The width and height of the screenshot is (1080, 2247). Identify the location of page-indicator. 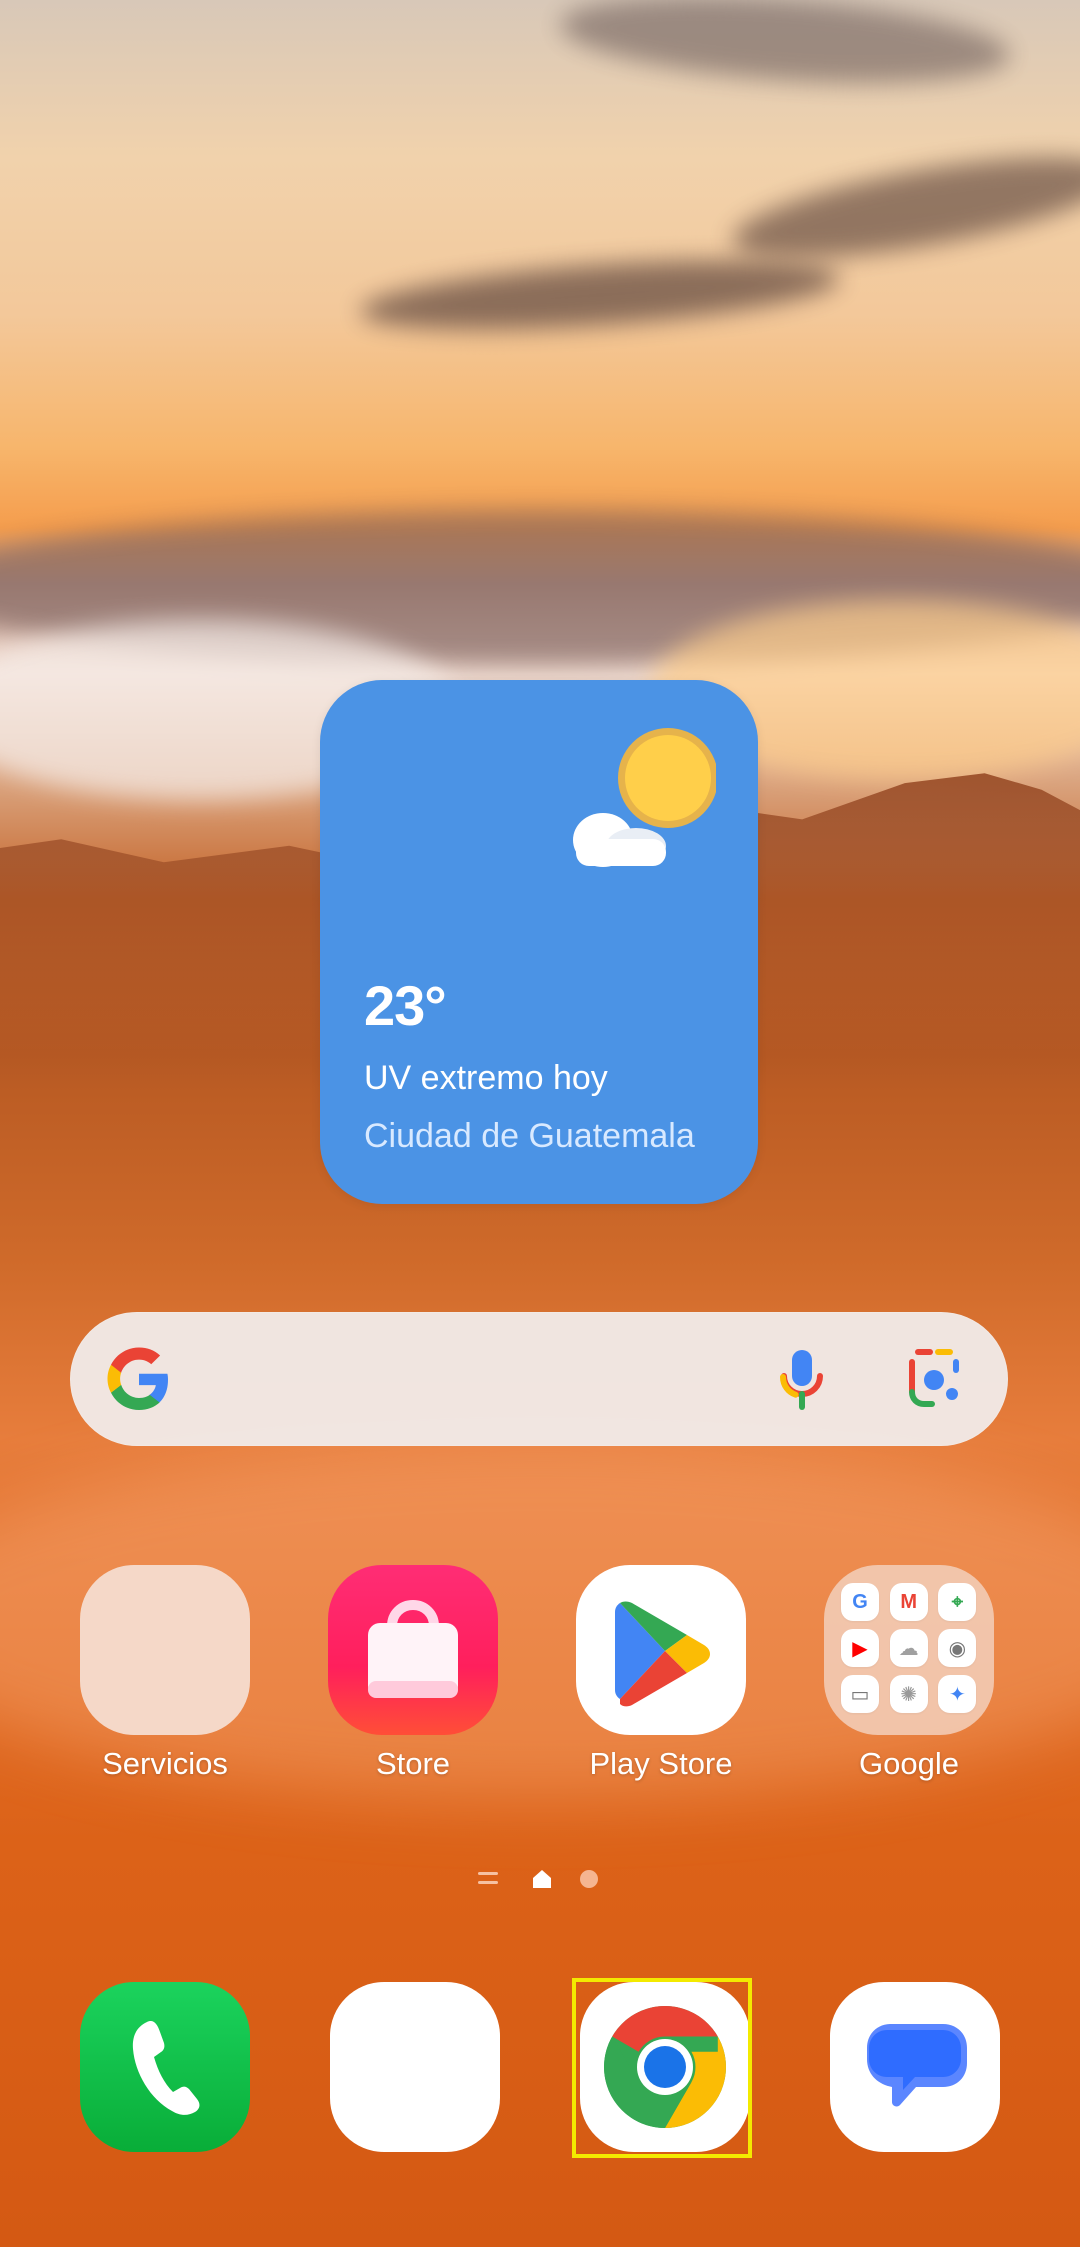
(541, 1879).